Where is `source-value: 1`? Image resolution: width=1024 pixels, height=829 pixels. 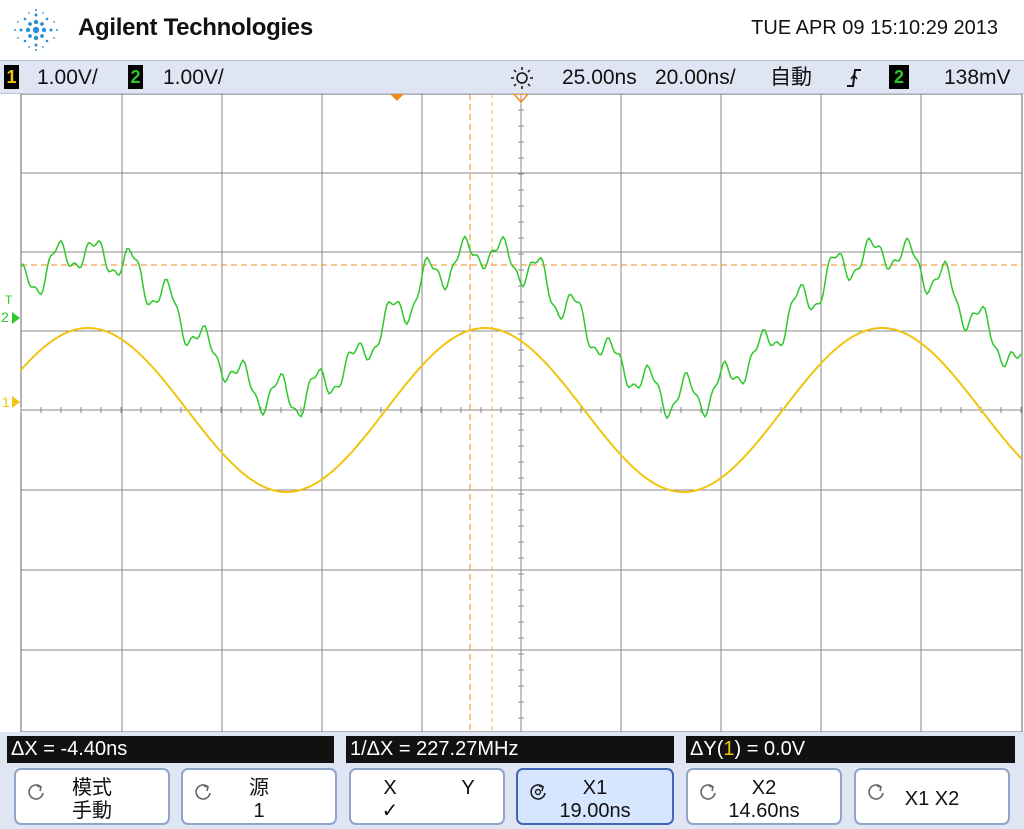
source-value: 1 is located at coordinates (259, 811).